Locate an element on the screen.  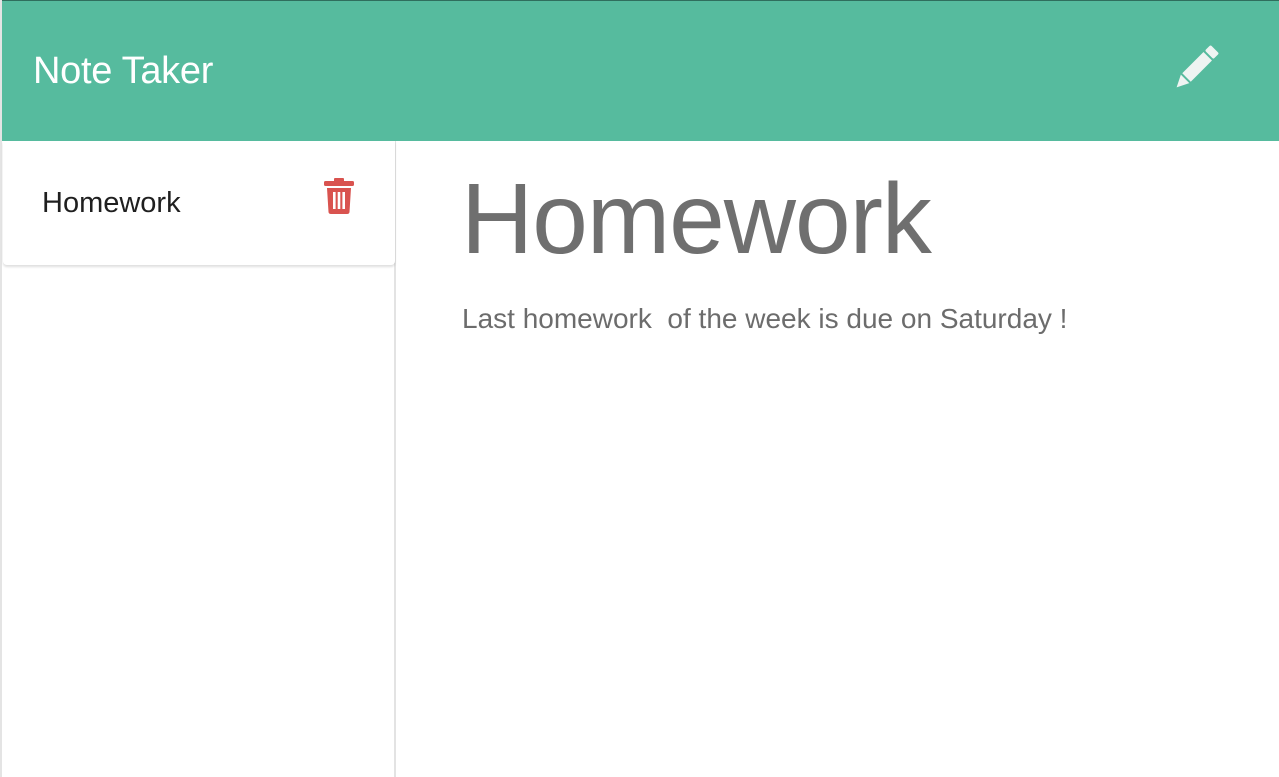
trash-icon is located at coordinates (339, 198).